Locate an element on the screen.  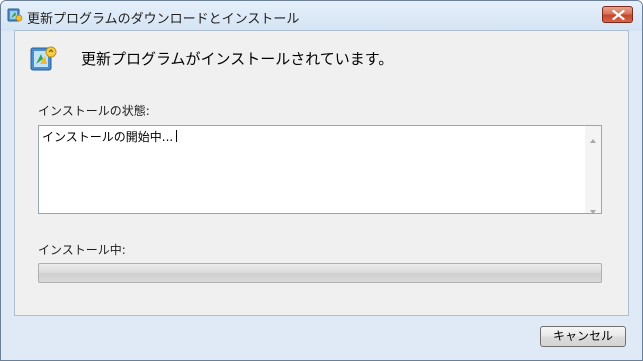
progress-label: インストール中: is located at coordinates (82, 250).